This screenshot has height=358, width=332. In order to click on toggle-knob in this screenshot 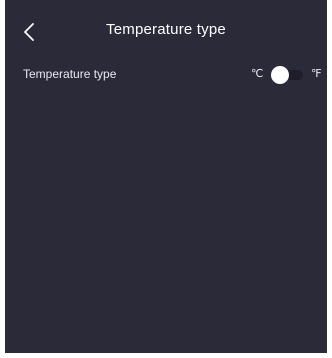, I will do `click(280, 75)`.